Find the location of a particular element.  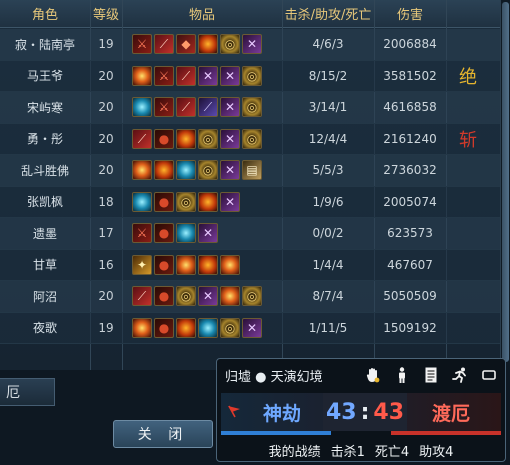

hud-scoreboard: 神劫 43 : 43 渡厄 is located at coordinates (361, 412).